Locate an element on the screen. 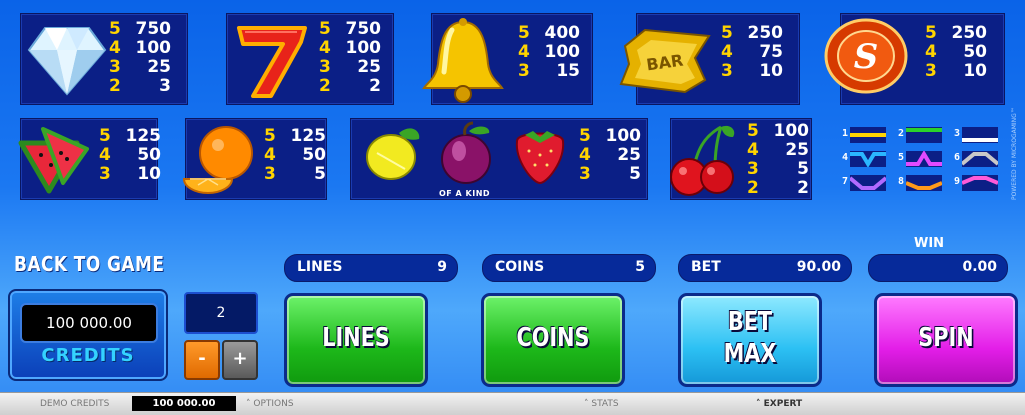  chevron-up-icon: ˄ is located at coordinates (760, 404).